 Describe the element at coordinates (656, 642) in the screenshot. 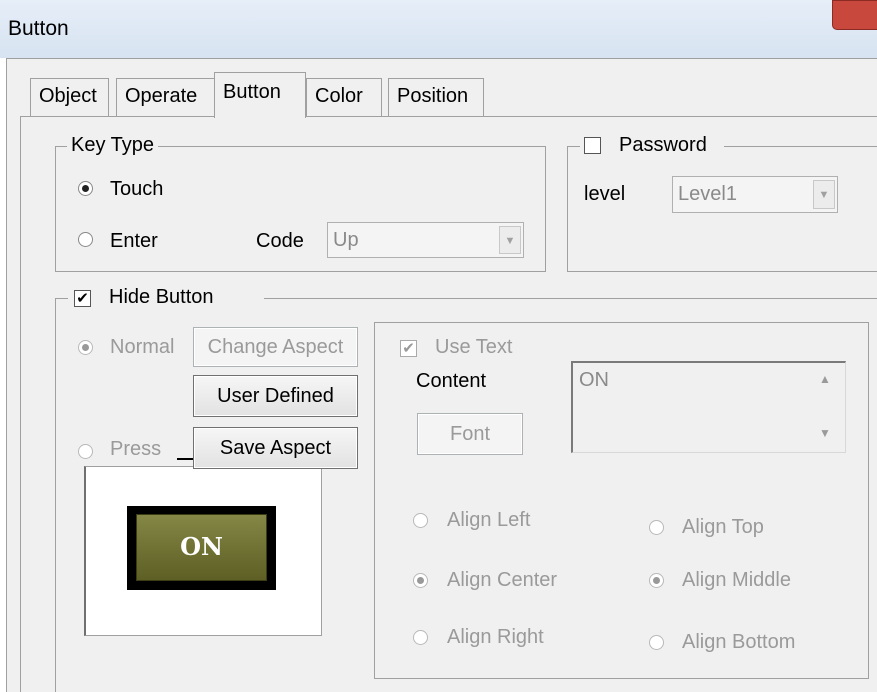

I see `align-bottom-radio` at that location.